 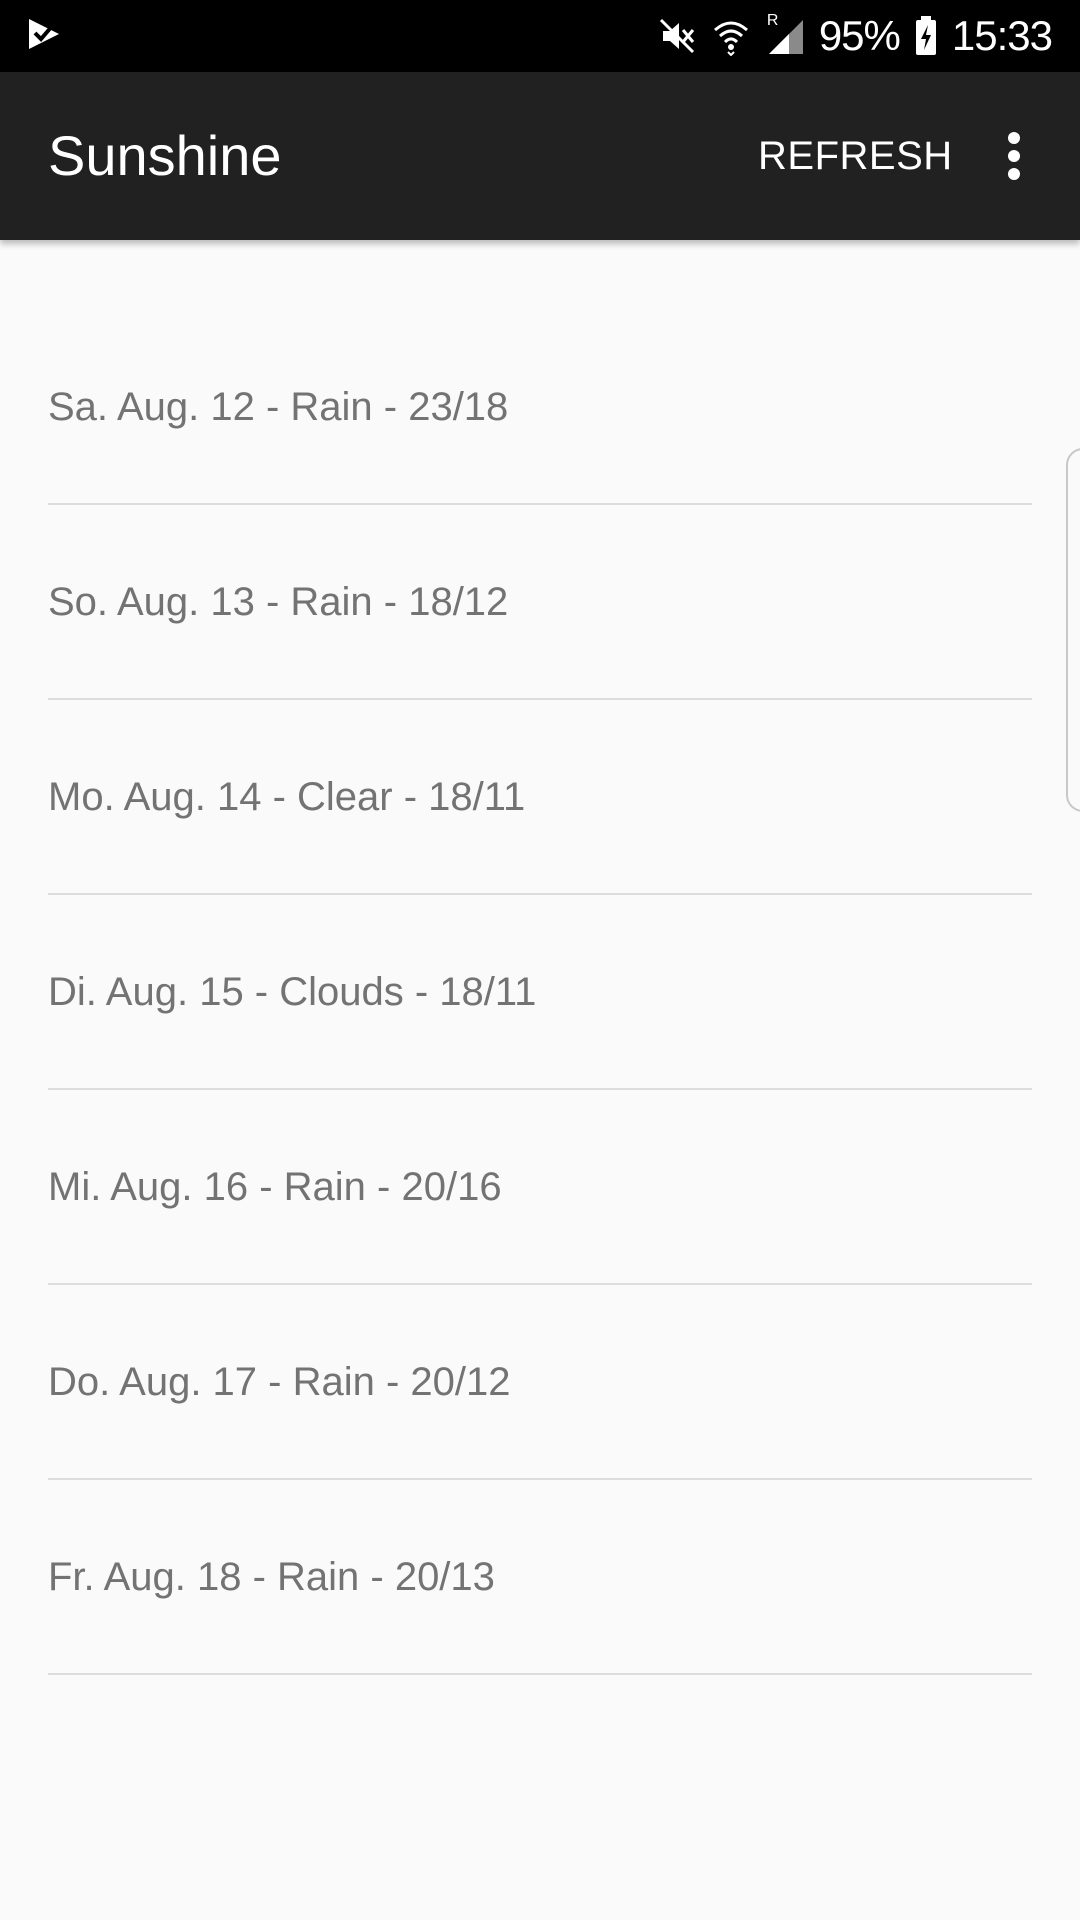 What do you see at coordinates (785, 34) in the screenshot?
I see `signal-icon: R` at bounding box center [785, 34].